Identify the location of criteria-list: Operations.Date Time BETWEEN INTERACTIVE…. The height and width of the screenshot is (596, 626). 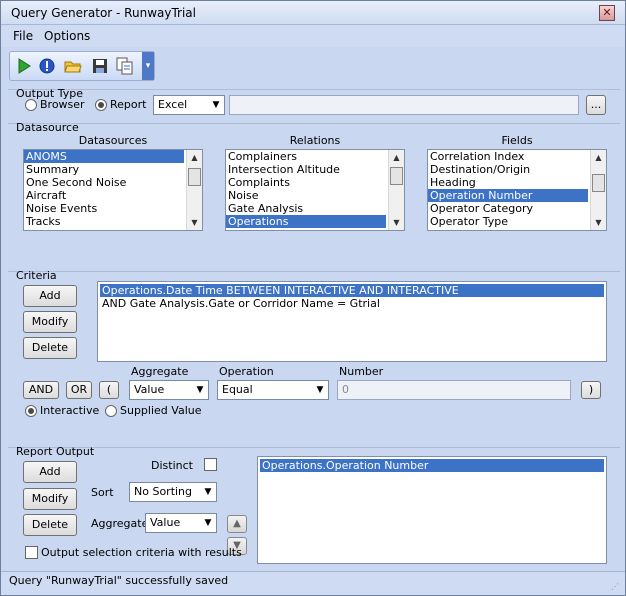
(352, 321).